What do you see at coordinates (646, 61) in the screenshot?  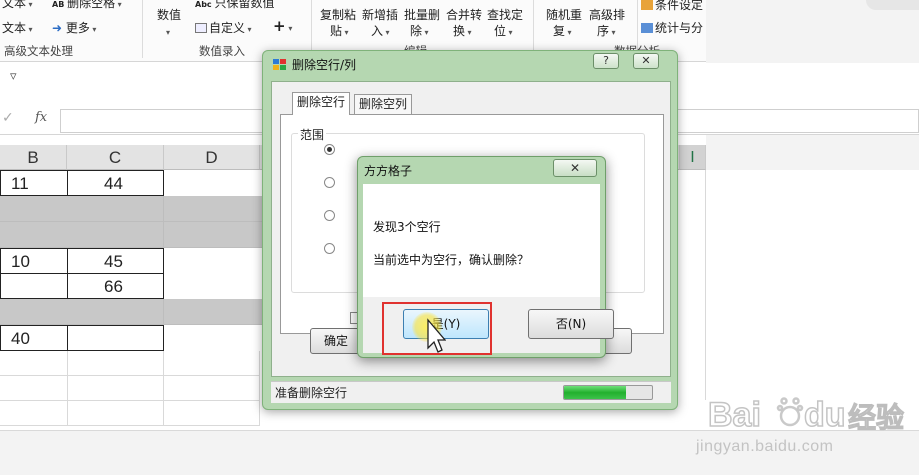 I see `close-button: ✕` at bounding box center [646, 61].